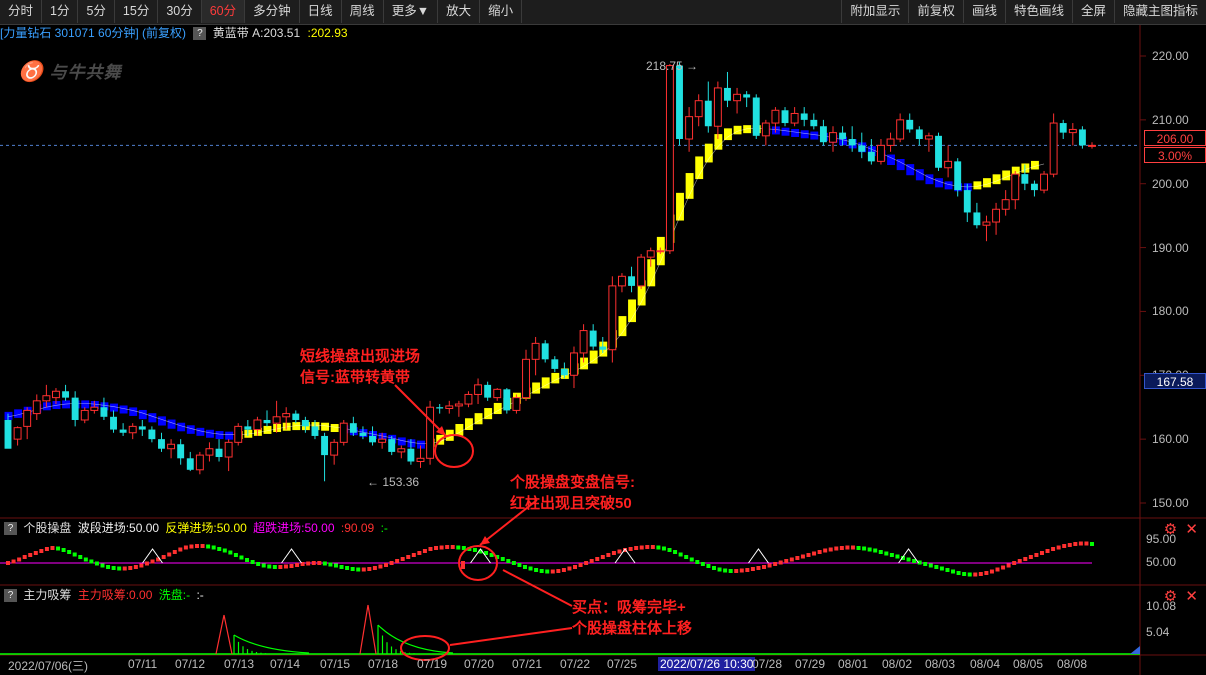 This screenshot has height=675, width=1206. I want to click on low-price-value: 153.36, so click(401, 482).